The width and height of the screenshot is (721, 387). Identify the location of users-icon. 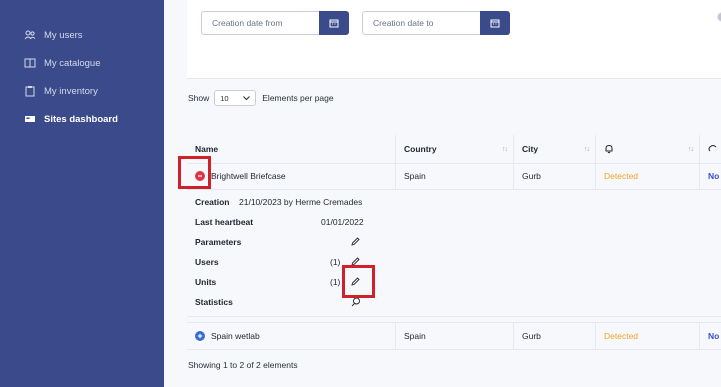
(30, 35).